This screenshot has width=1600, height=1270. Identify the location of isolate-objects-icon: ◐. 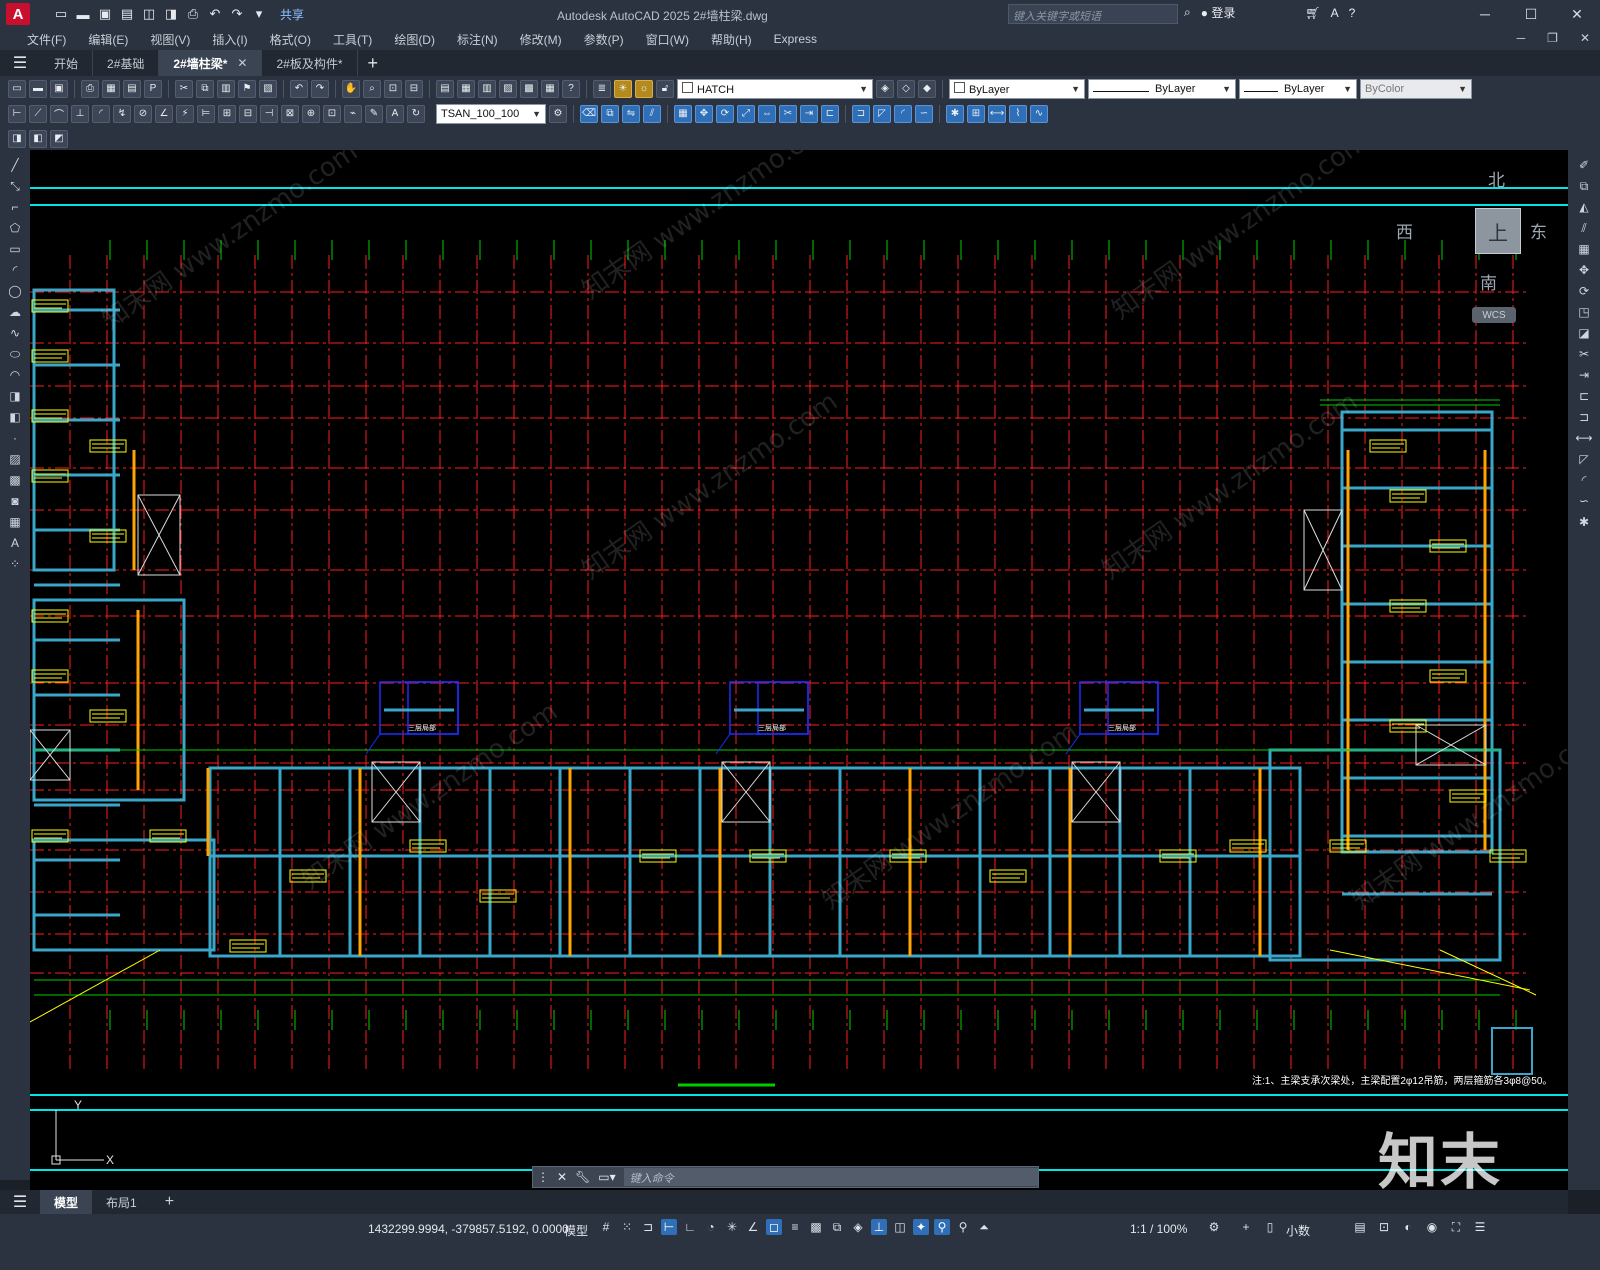
(1408, 1227).